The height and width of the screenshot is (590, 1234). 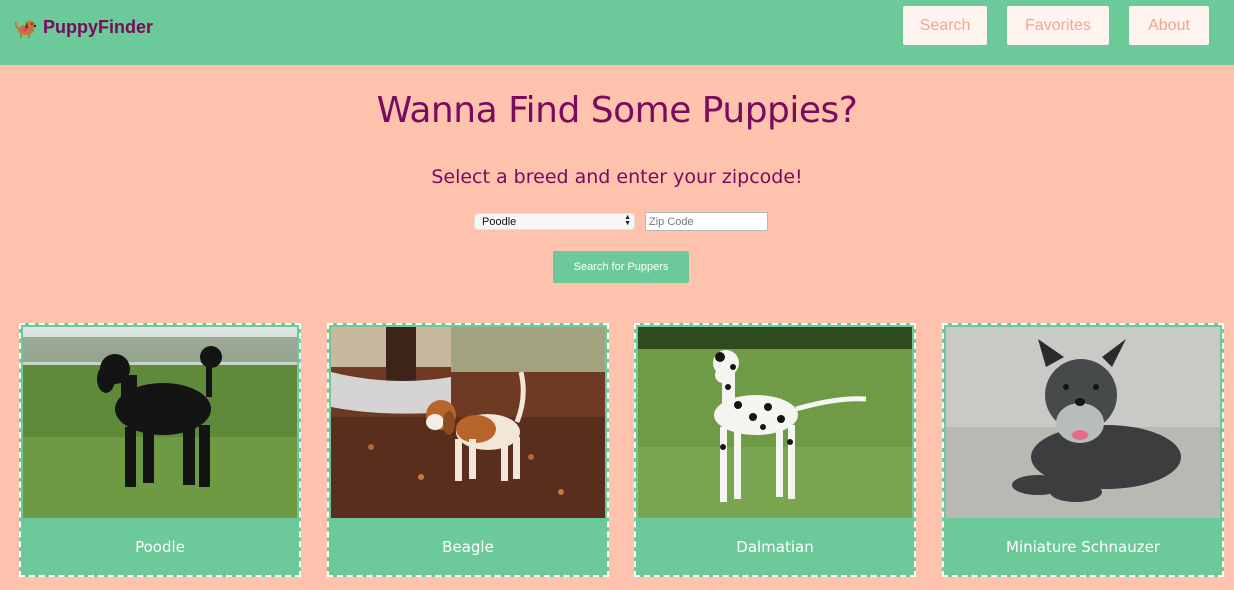 I want to click on nav-search-button: Search, so click(x=945, y=25).